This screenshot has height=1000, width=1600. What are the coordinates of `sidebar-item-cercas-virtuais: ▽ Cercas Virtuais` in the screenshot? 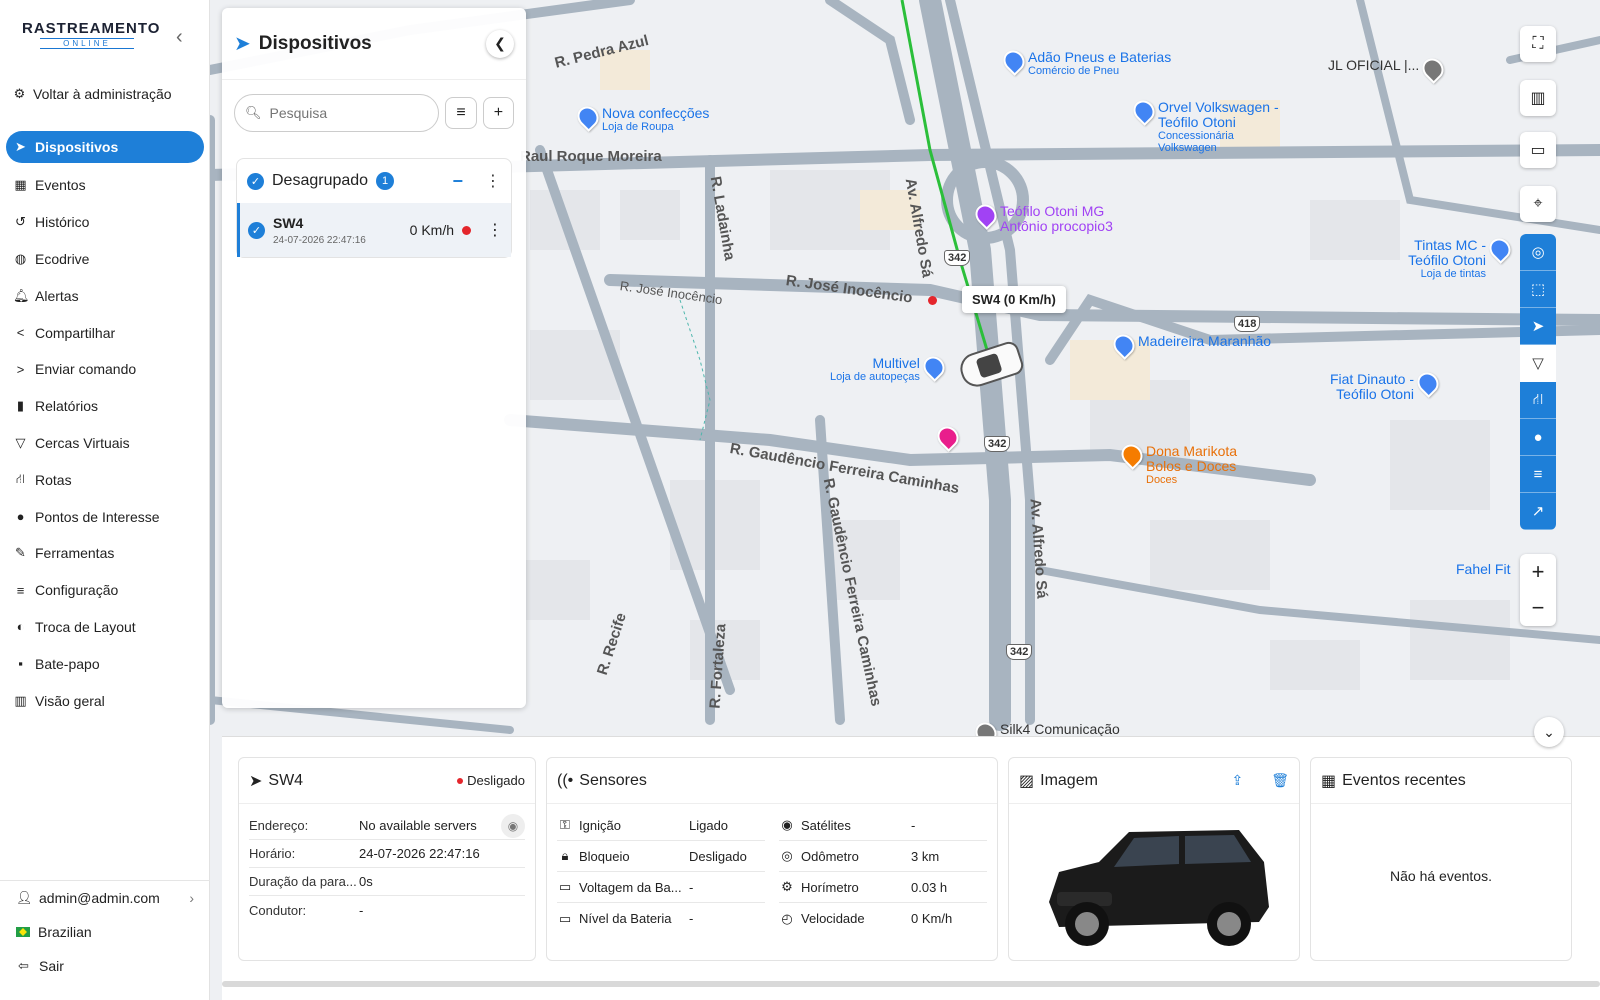 It's located at (105, 443).